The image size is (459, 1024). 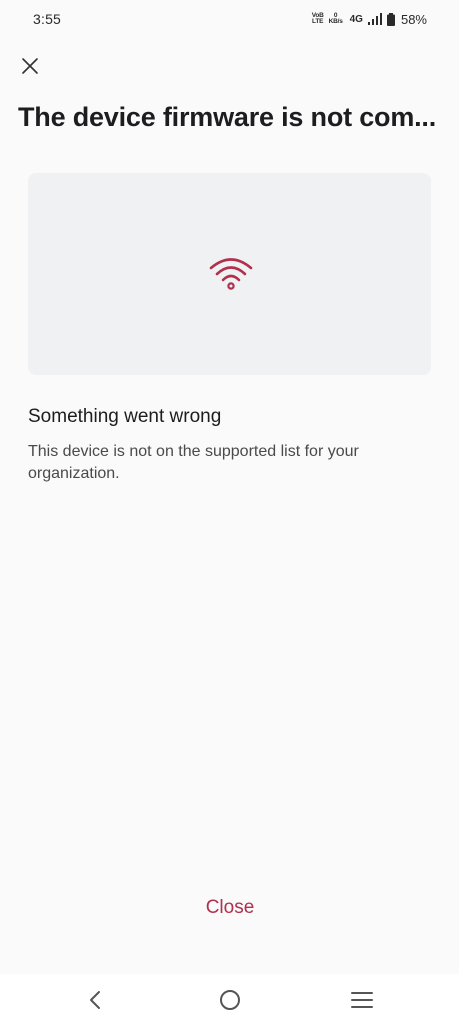 What do you see at coordinates (30, 66) in the screenshot?
I see `close-icon` at bounding box center [30, 66].